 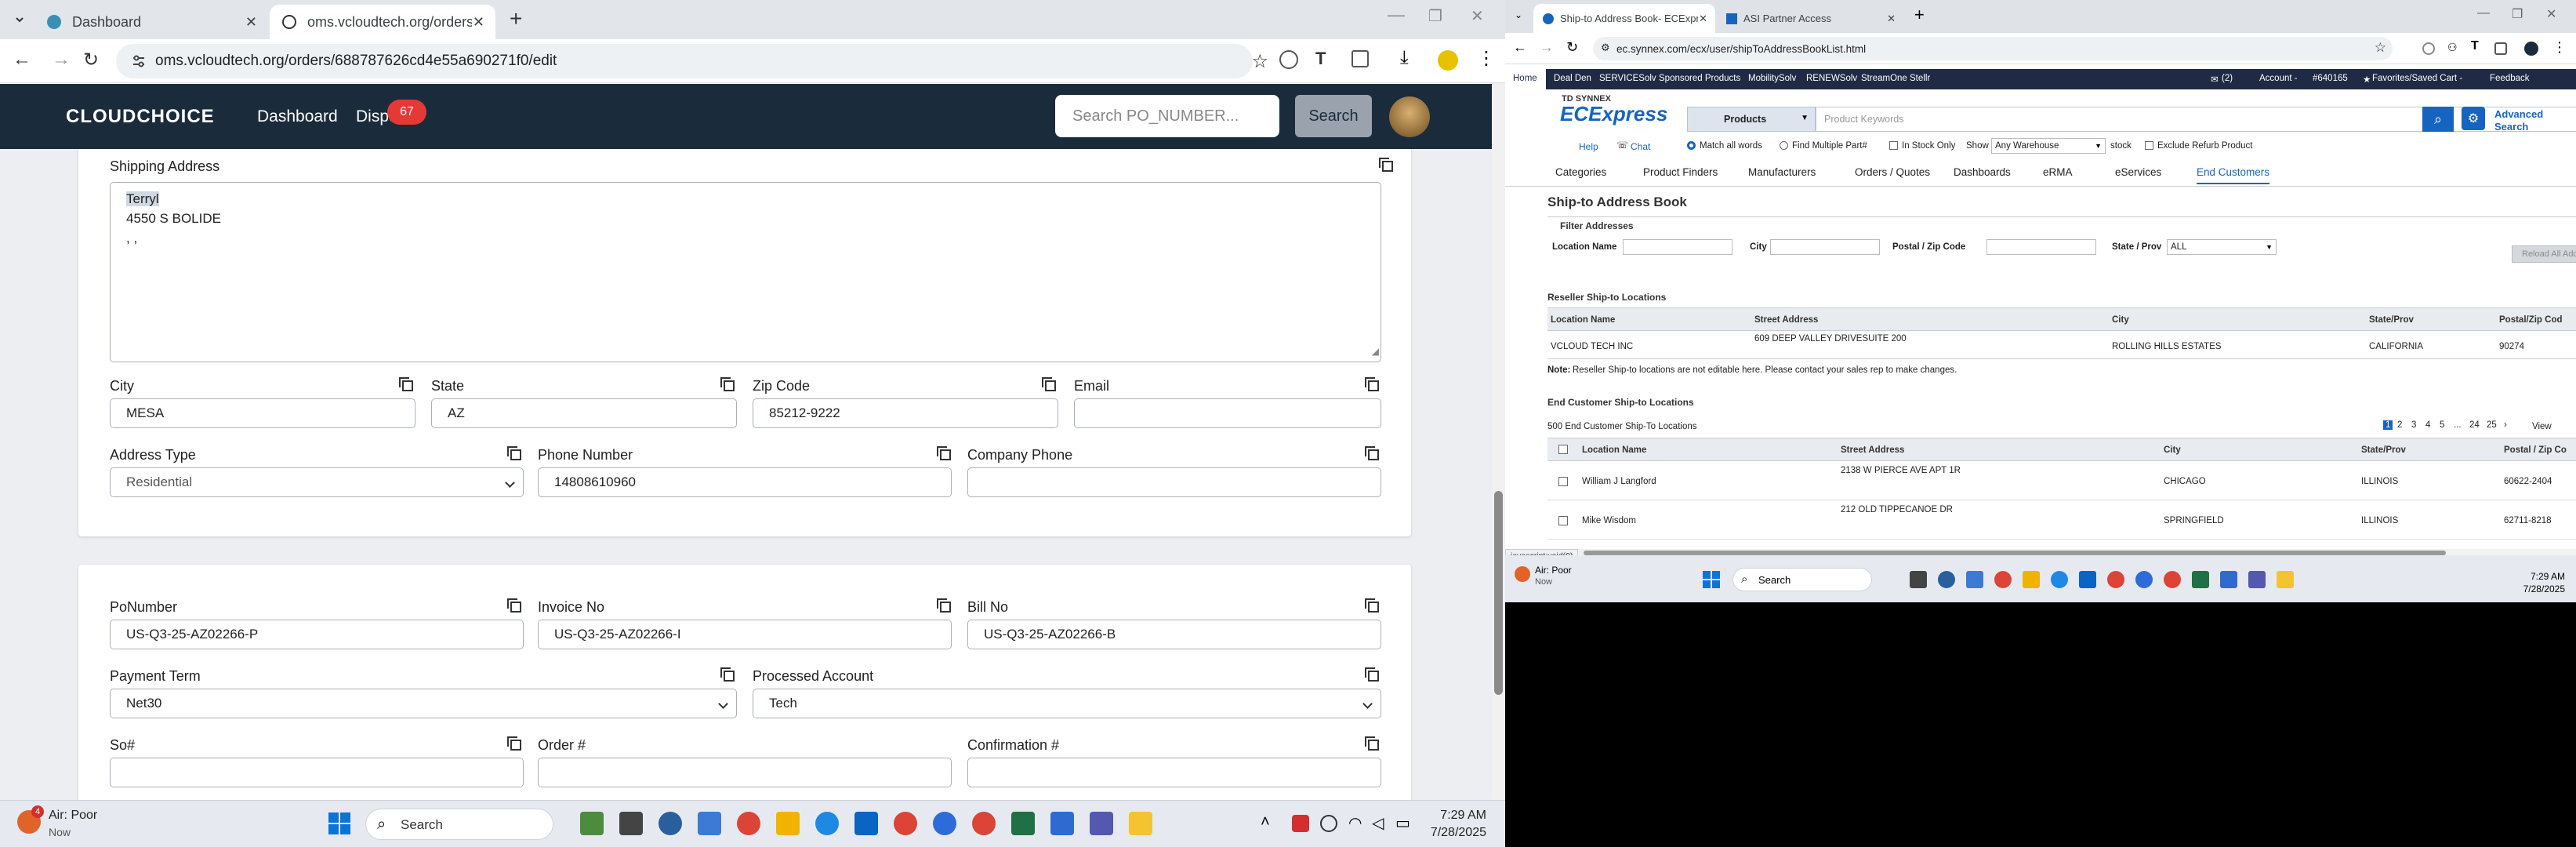 What do you see at coordinates (1563, 449) in the screenshot?
I see `select-all-checkbox` at bounding box center [1563, 449].